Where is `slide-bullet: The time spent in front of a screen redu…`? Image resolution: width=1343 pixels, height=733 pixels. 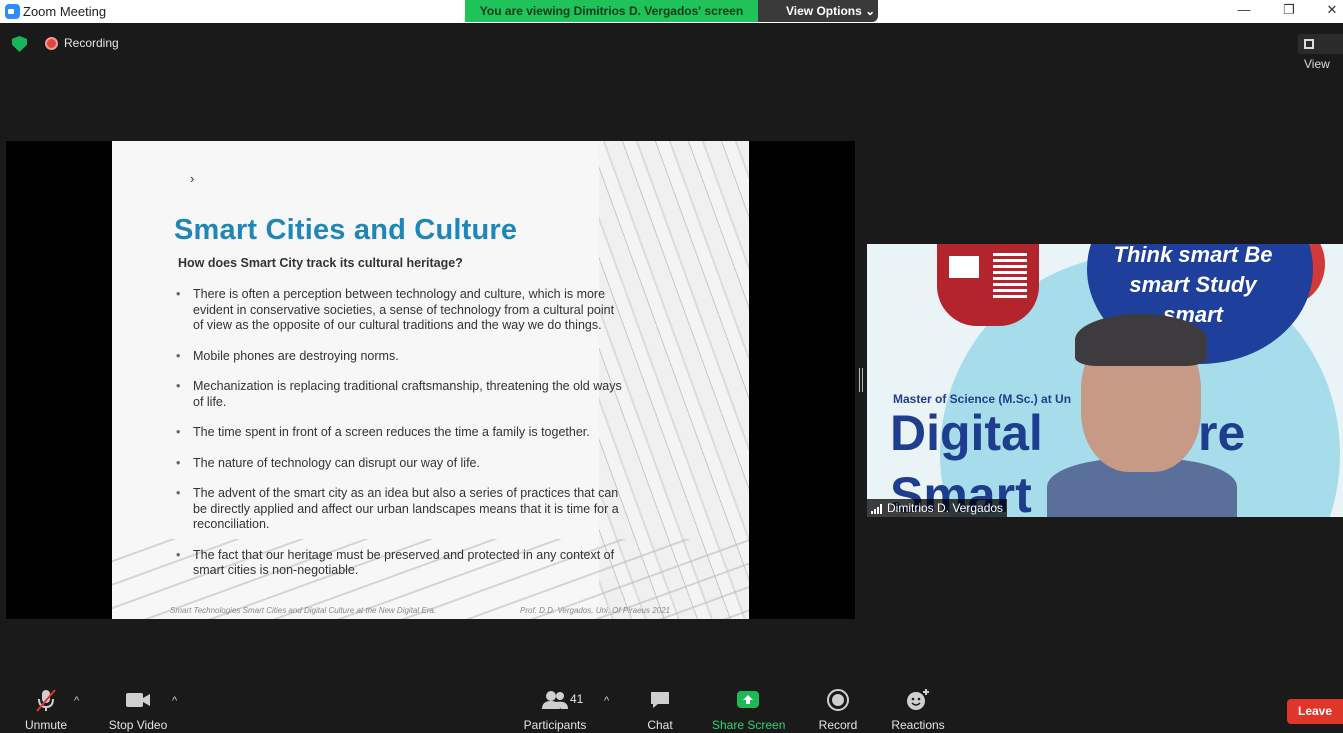 slide-bullet: The time spent in front of a screen redu… is located at coordinates (401, 433).